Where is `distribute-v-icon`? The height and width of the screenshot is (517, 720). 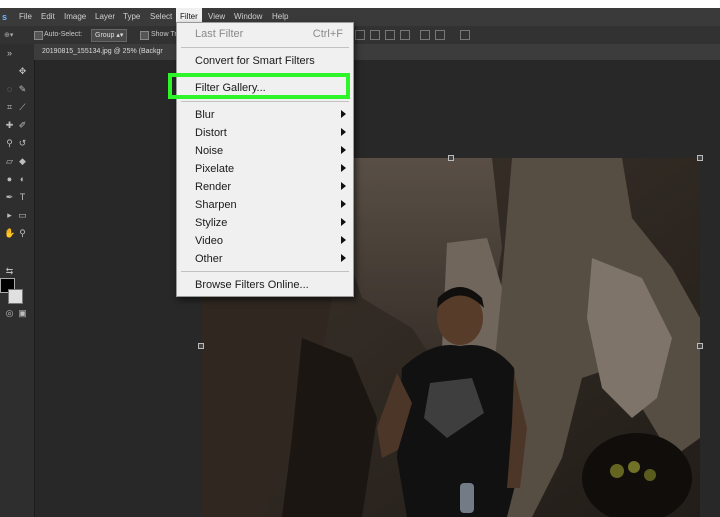 distribute-v-icon is located at coordinates (440, 35).